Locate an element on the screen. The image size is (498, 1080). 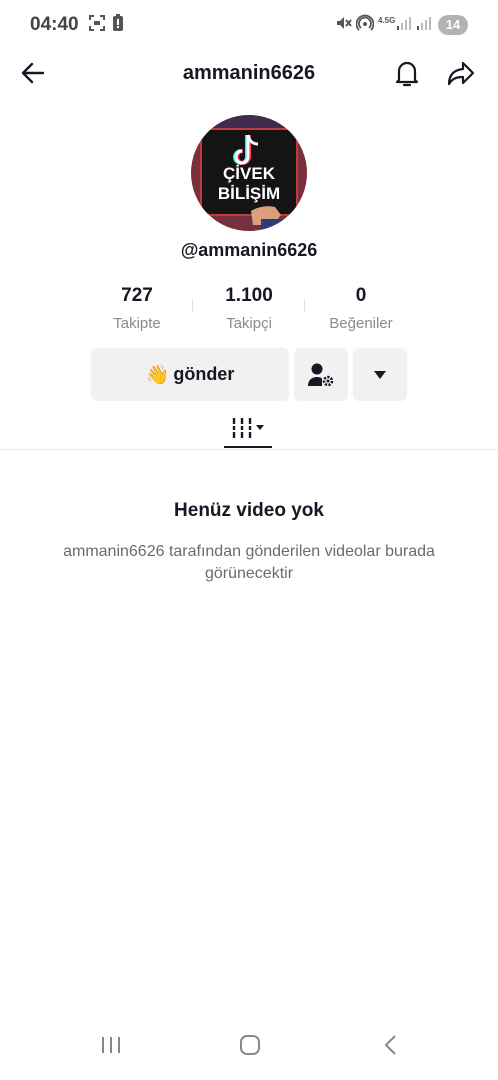
more-options-button is located at coordinates (380, 374).